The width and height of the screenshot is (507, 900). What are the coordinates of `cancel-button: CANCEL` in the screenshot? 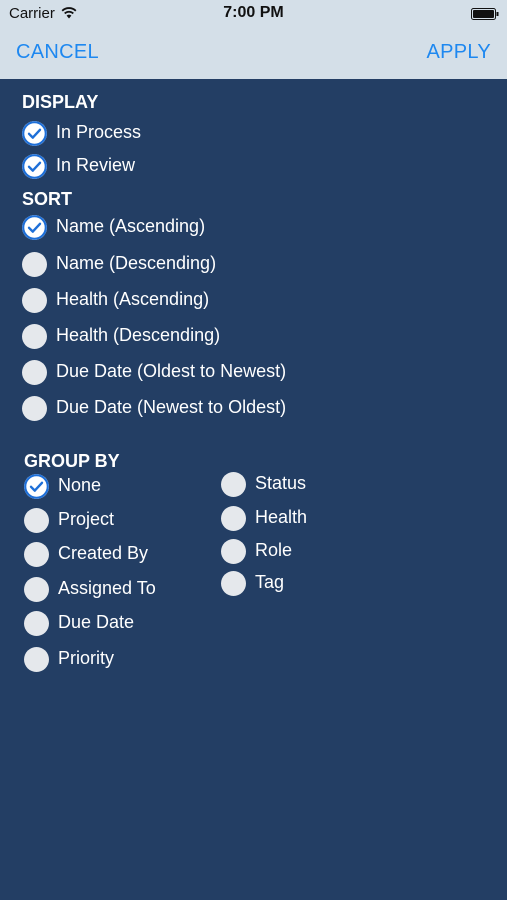 It's located at (57, 52).